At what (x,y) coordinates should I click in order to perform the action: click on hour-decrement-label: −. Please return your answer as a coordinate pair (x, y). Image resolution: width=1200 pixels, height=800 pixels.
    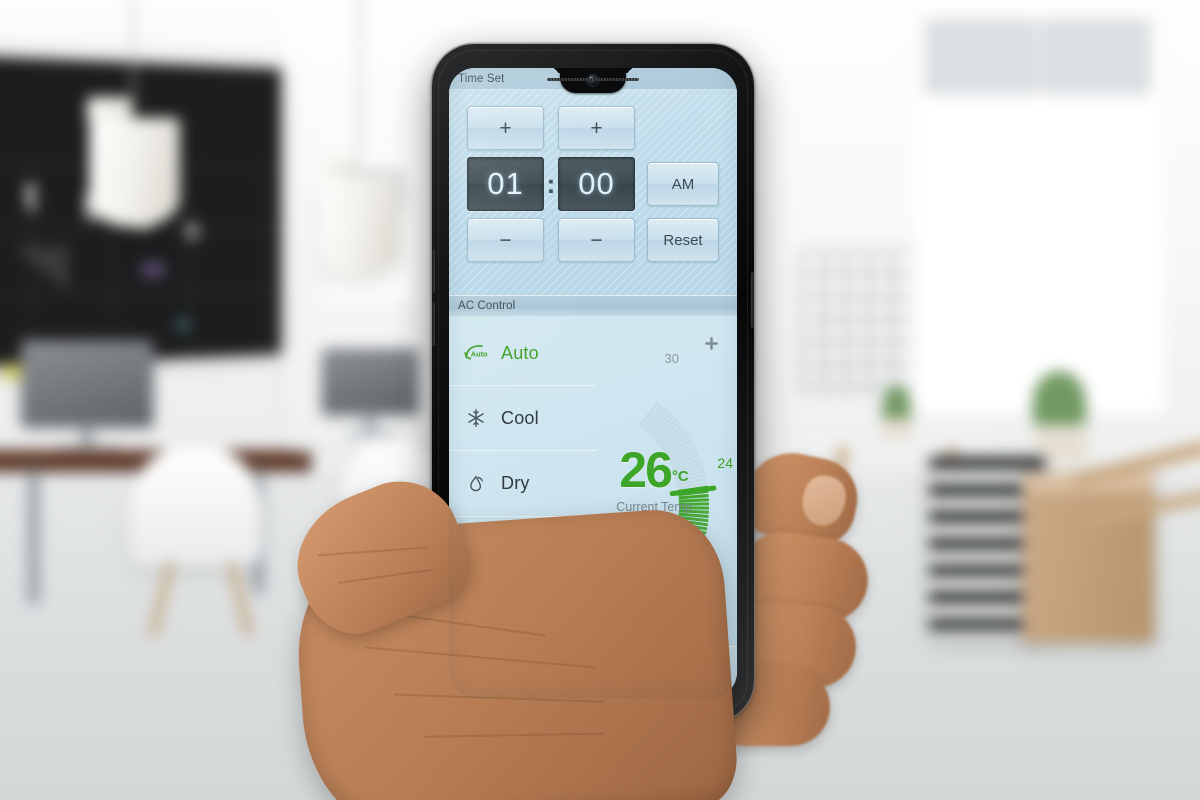
    Looking at the image, I should click on (505, 240).